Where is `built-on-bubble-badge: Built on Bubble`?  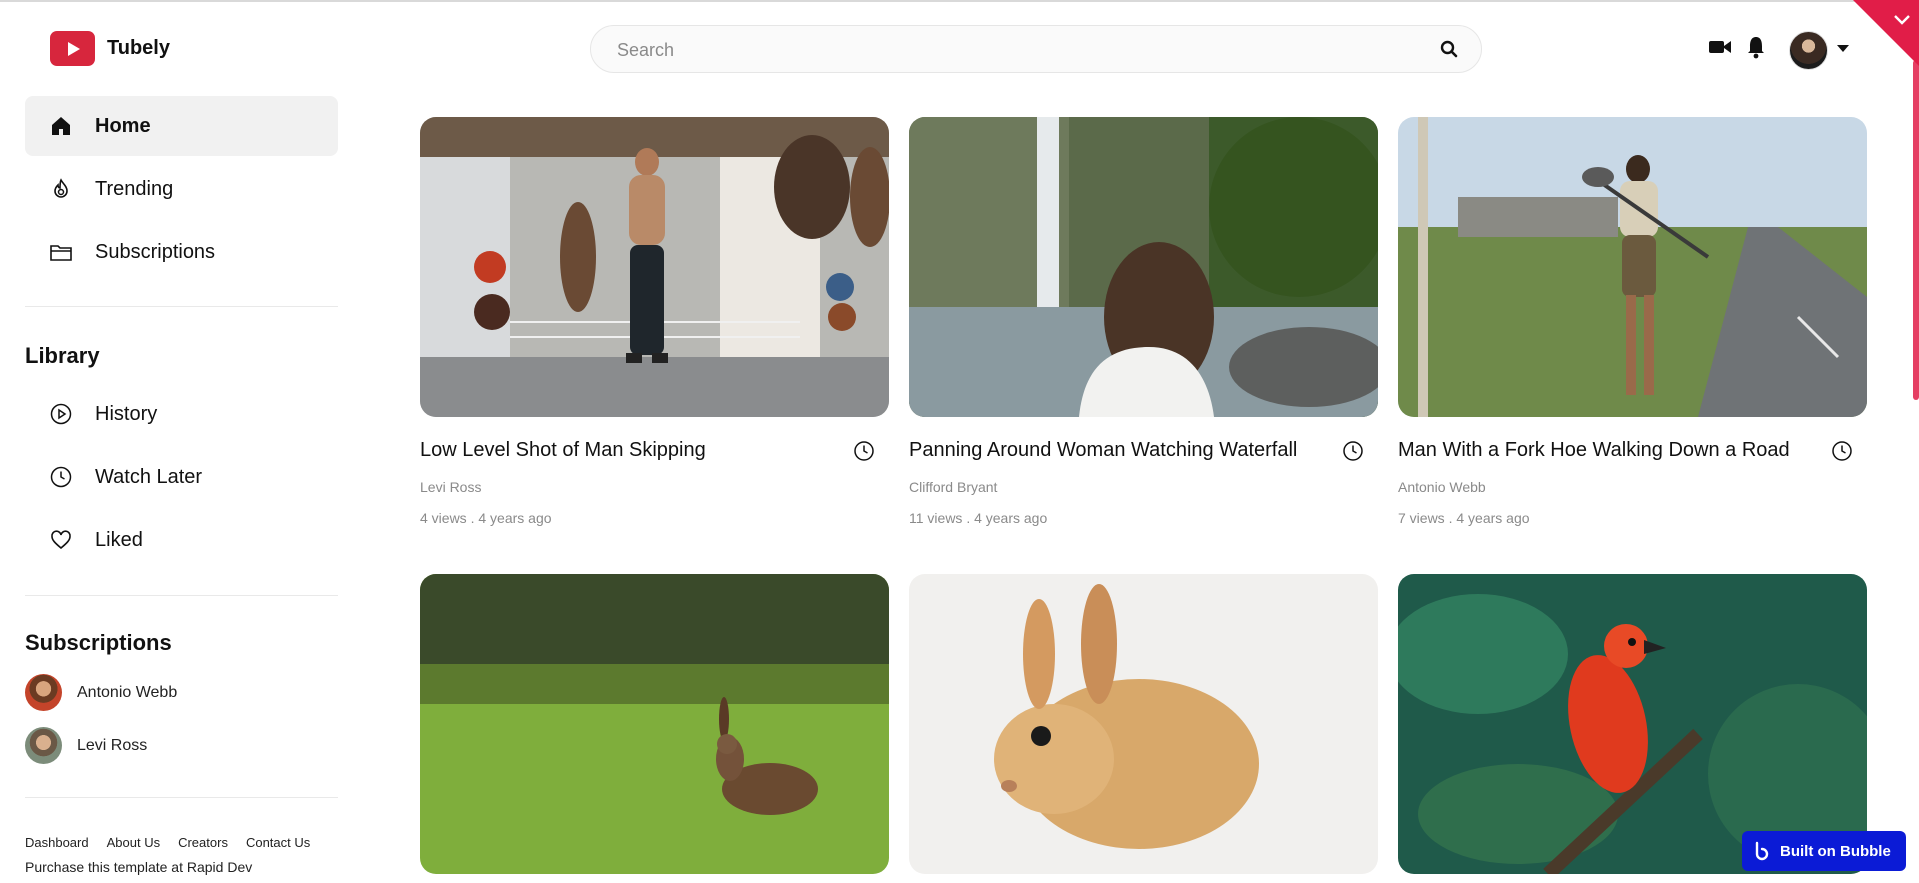 built-on-bubble-badge: Built on Bubble is located at coordinates (1824, 851).